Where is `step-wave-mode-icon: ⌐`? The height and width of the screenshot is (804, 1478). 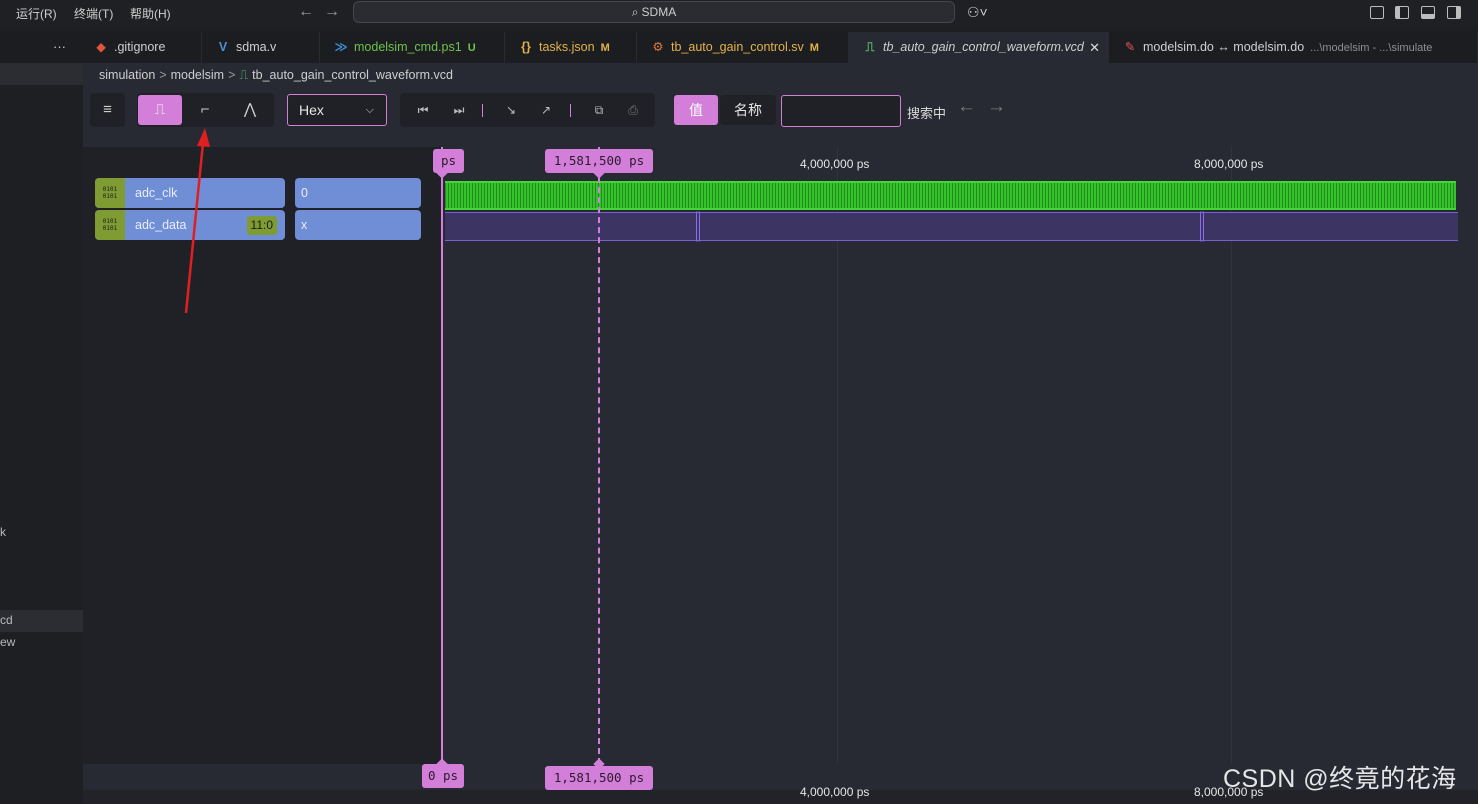
step-wave-mode-icon: ⌐ is located at coordinates (205, 110).